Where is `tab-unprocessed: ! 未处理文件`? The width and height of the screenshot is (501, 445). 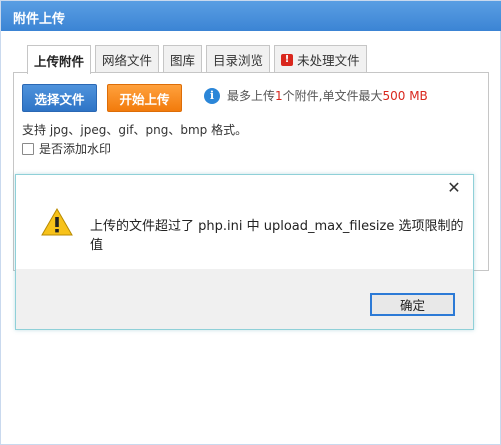
tab-unprocessed: ! 未处理文件 is located at coordinates (320, 59).